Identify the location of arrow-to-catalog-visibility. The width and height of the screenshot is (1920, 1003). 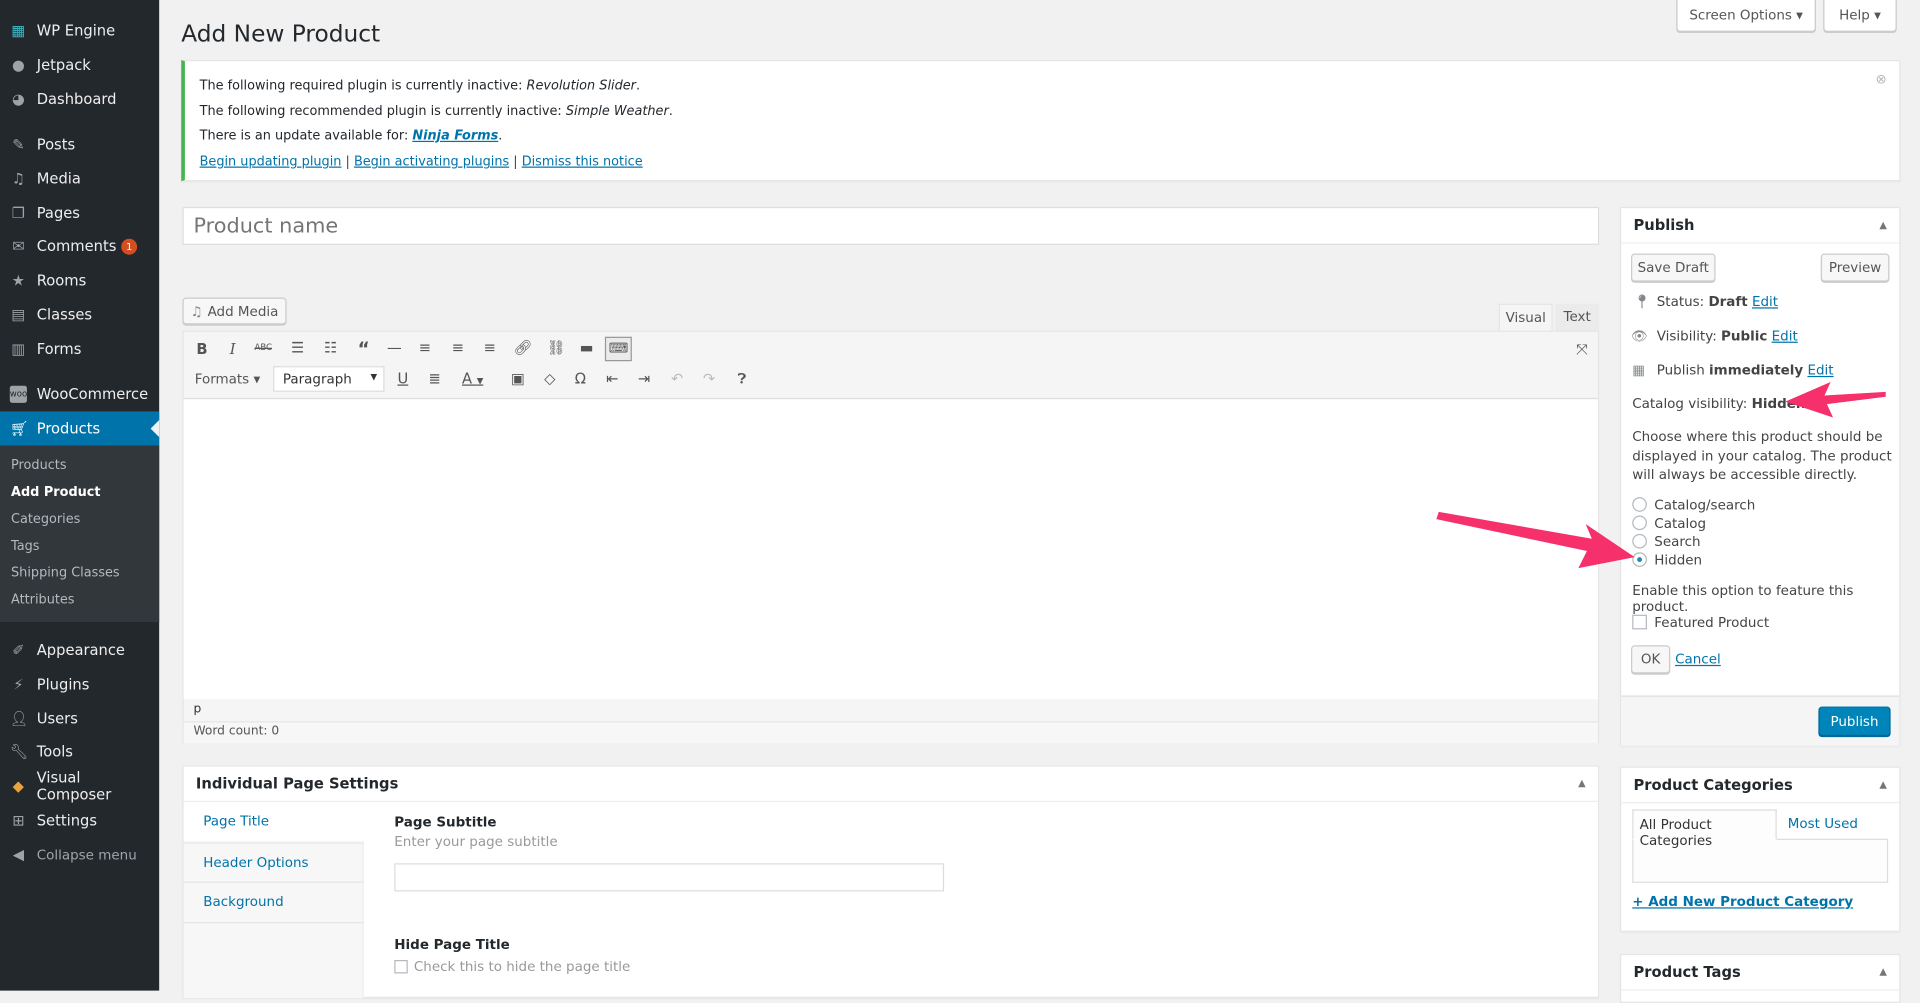
(1835, 400).